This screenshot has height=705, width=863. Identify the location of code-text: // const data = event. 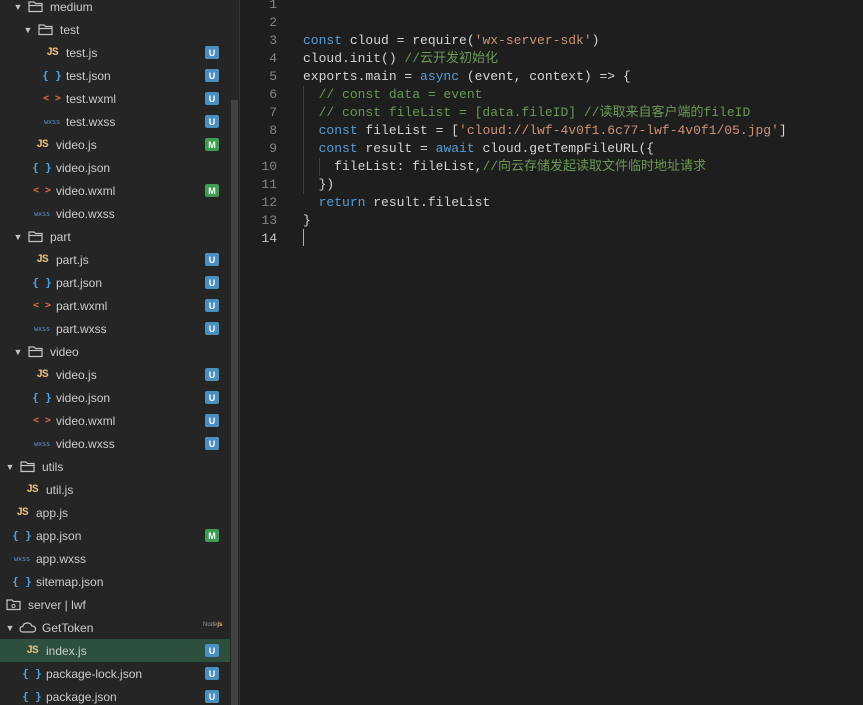
(400, 94).